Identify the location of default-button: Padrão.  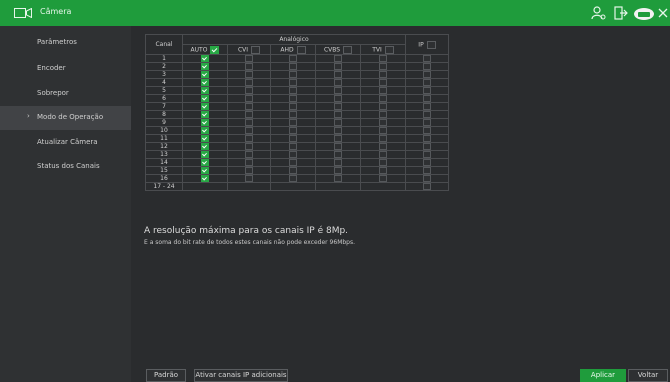
(166, 375).